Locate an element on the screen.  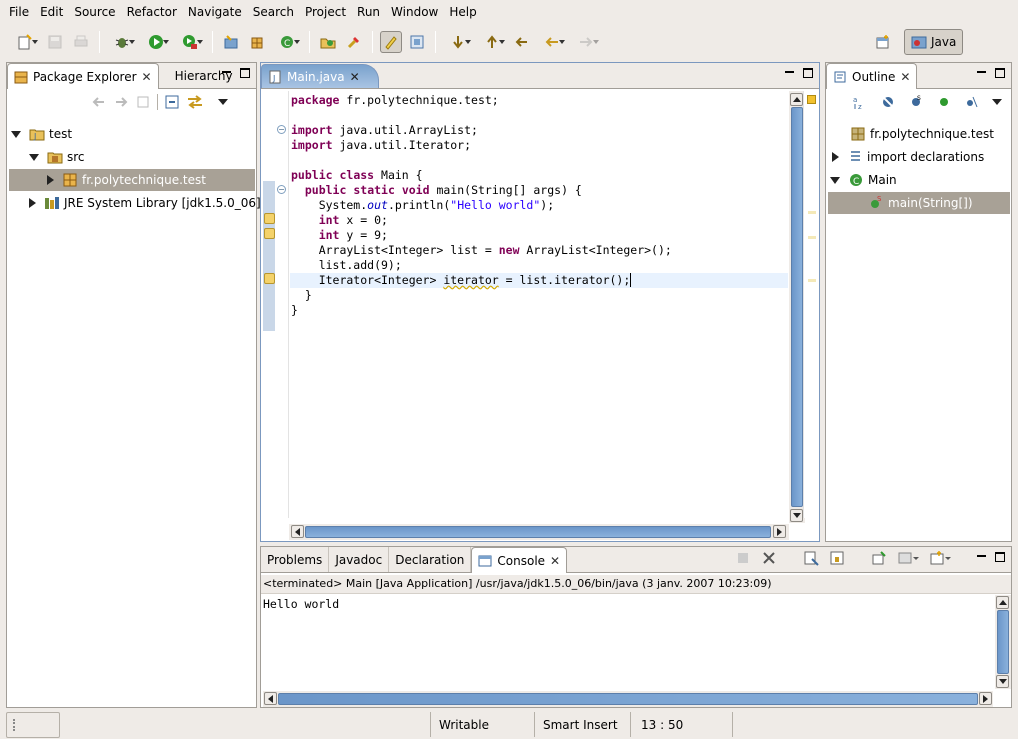
outline-item-imports: import declarations is located at coordinates (908, 157).